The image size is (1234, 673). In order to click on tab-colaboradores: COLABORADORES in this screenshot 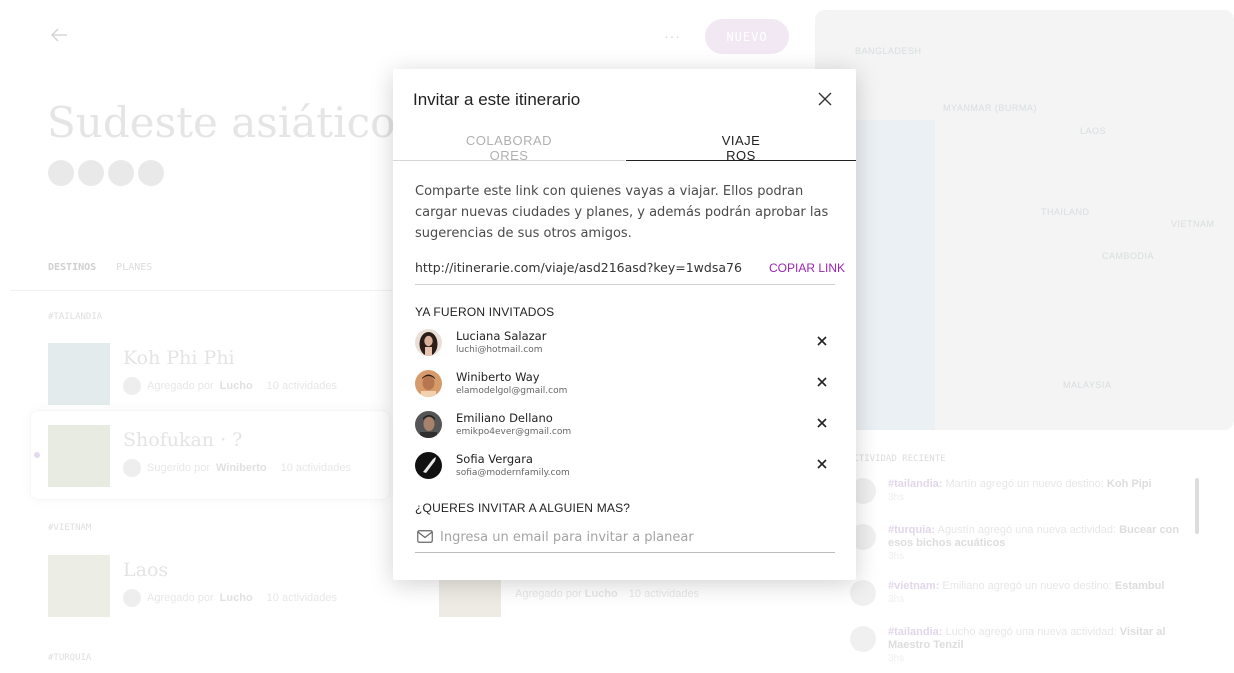, I will do `click(509, 147)`.